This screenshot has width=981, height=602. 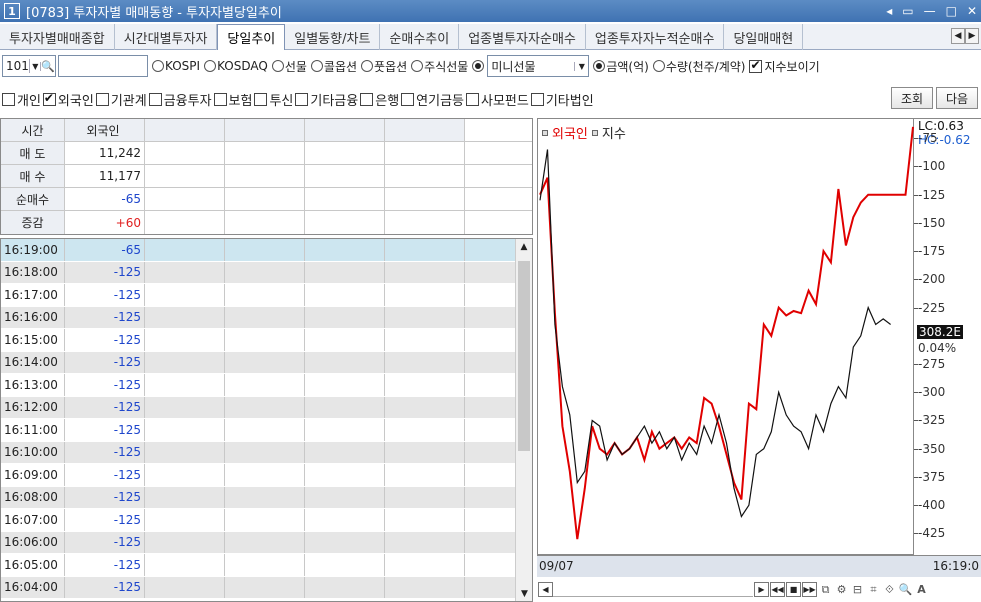 I want to click on table-row: 16:08:00 -125, so click(x=266, y=497).